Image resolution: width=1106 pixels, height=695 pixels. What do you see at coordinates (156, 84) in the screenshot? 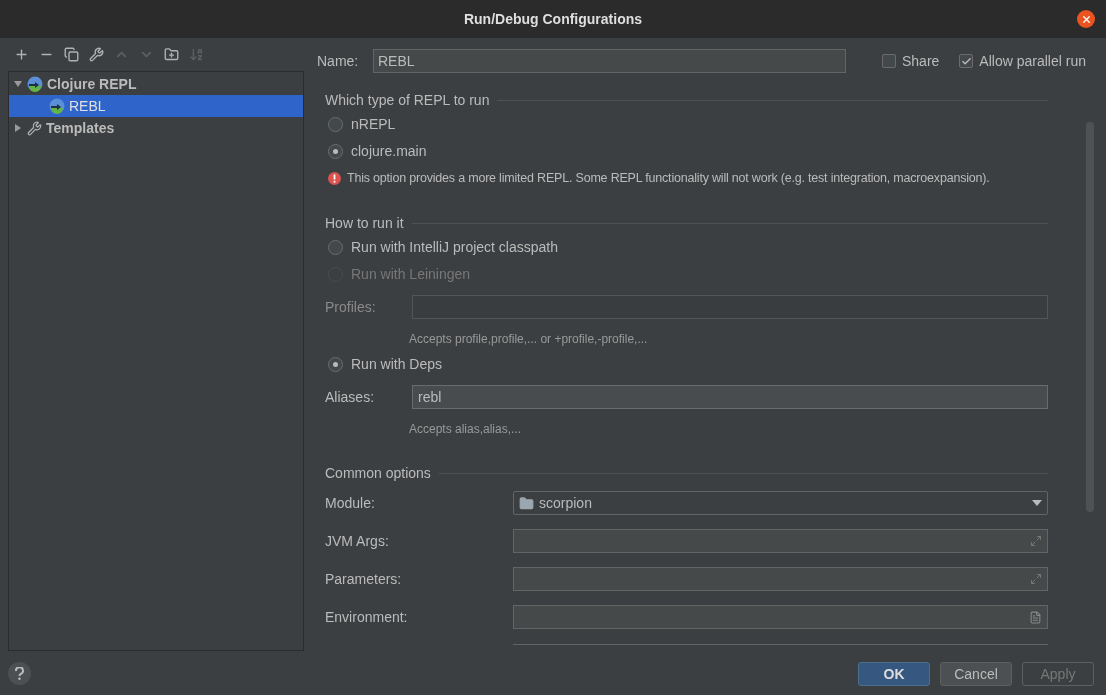
I see `tree-item: Clojure REPL` at bounding box center [156, 84].